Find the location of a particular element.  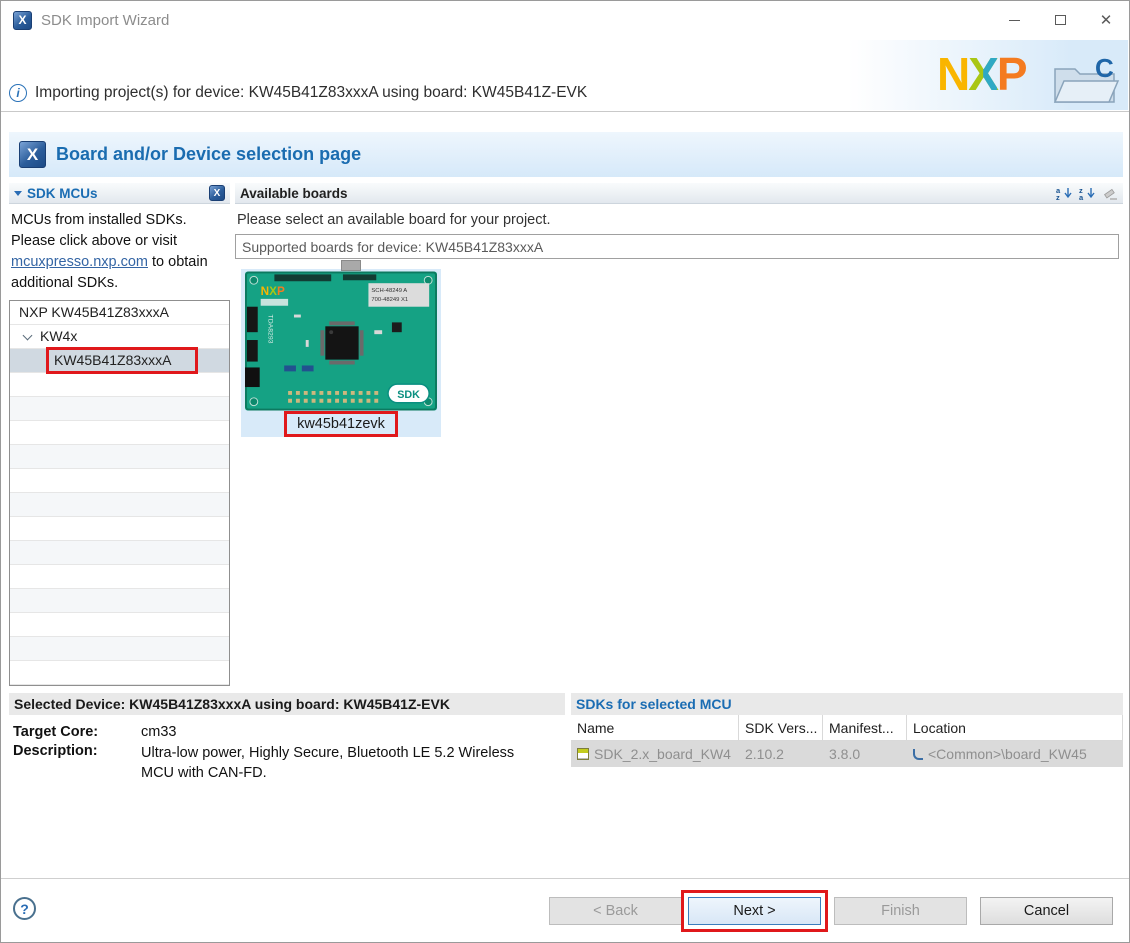

tree-item-root: NXP KW45B41Z83xxxA is located at coordinates (119, 313).